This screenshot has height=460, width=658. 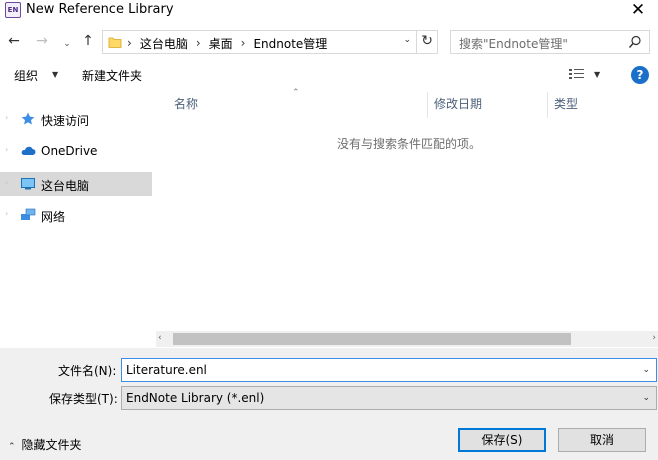 I want to click on address-bar: › 这台电脑 › 桌面 › Endnote管理 ⌄ ↻, so click(x=270, y=42).